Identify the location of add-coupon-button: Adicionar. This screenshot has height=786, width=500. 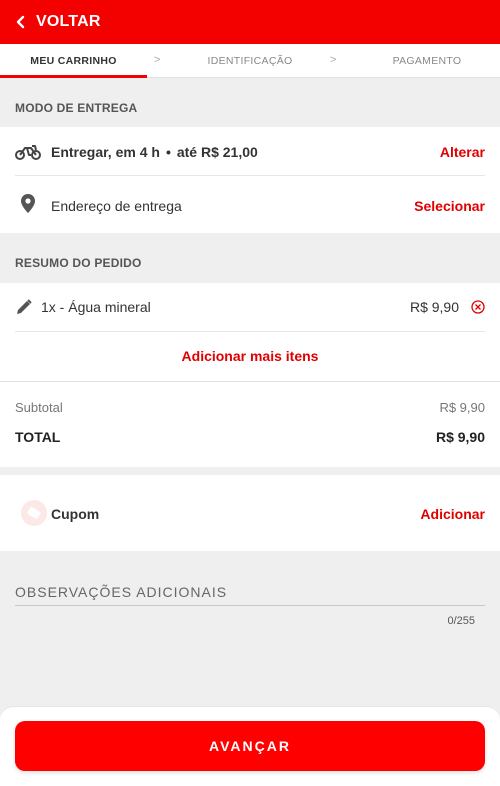
(452, 514).